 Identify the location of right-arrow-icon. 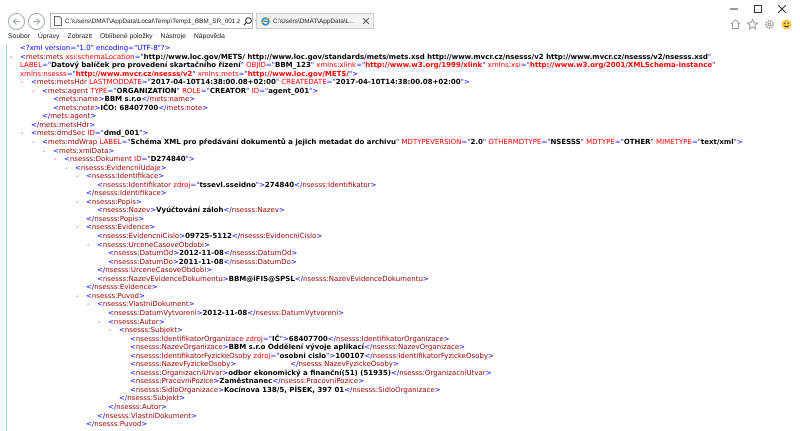
(36, 21).